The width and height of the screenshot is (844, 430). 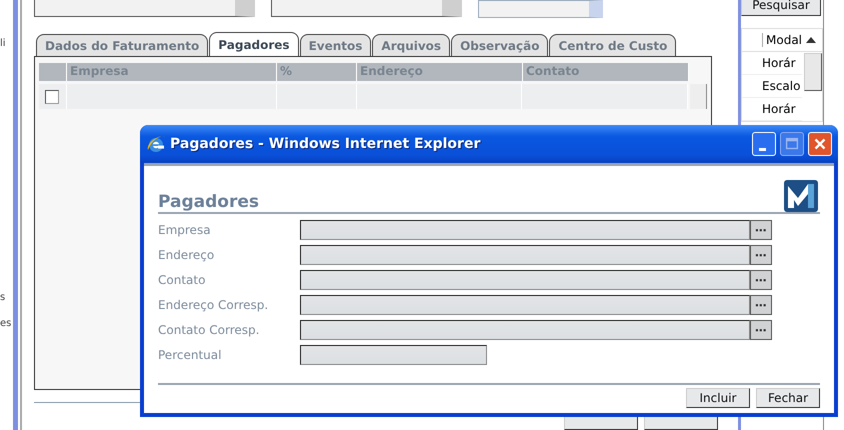 What do you see at coordinates (156, 144) in the screenshot?
I see `browser-e-icon` at bounding box center [156, 144].